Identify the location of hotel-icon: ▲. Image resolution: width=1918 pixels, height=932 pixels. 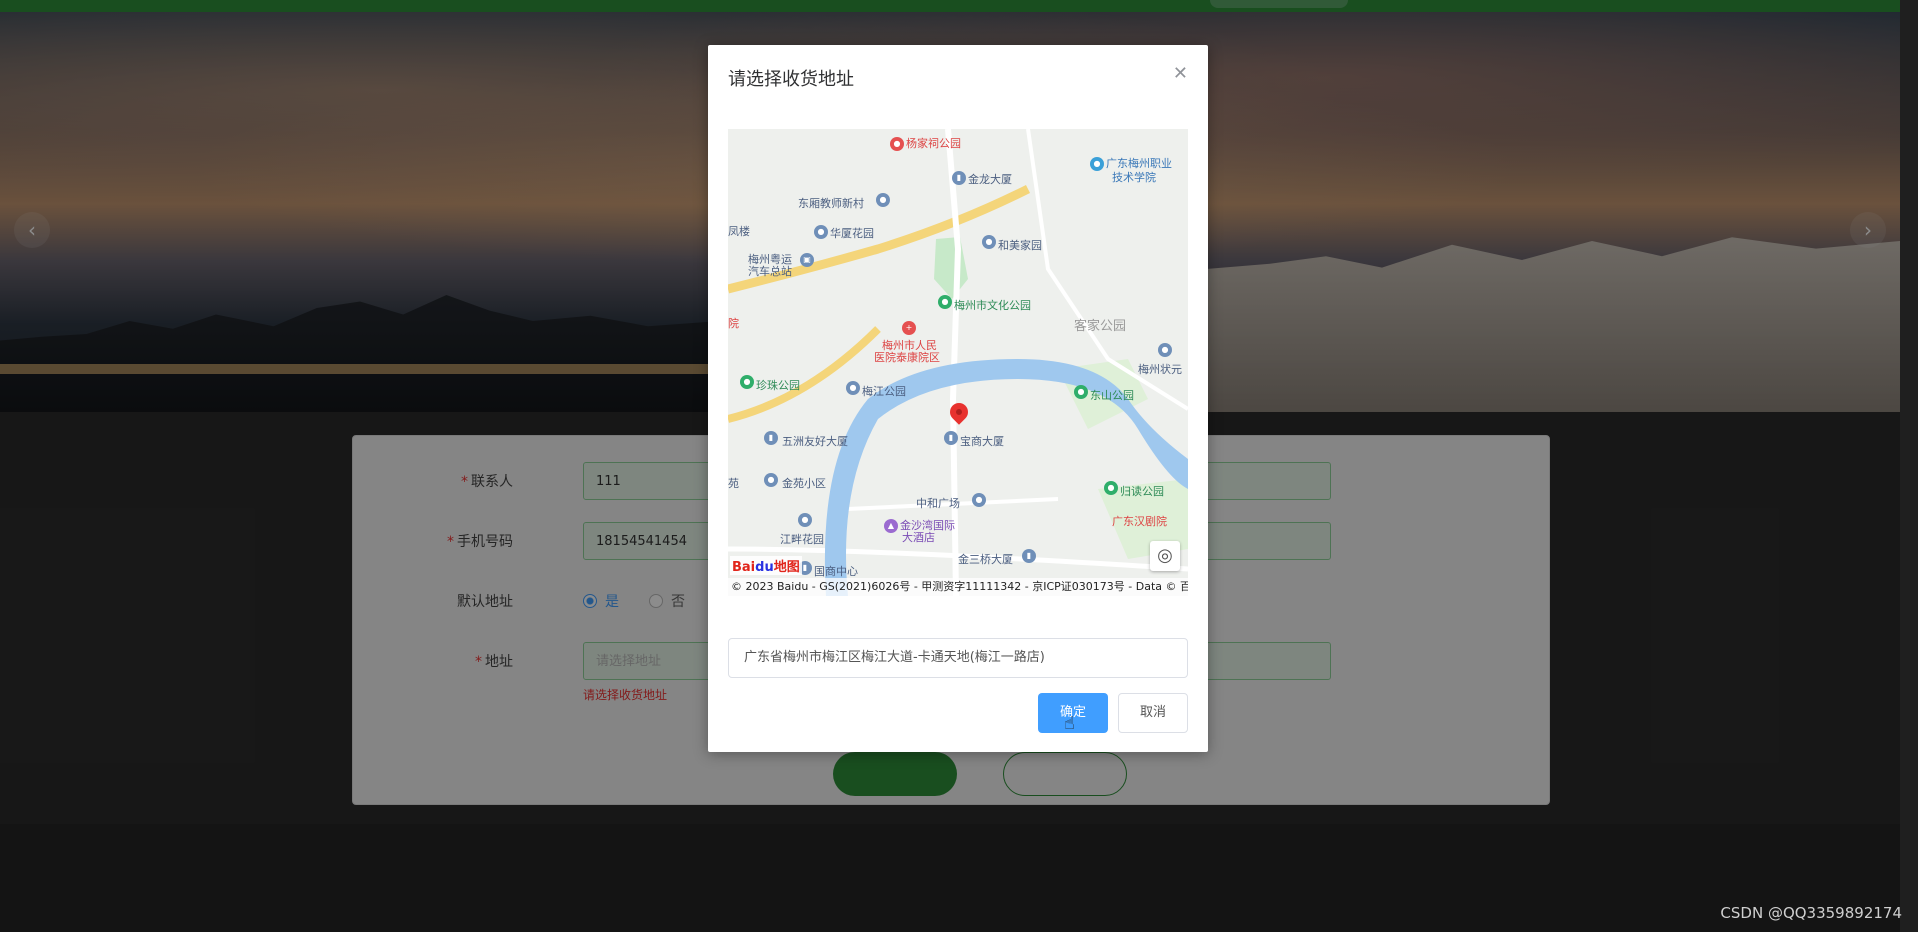
(891, 526).